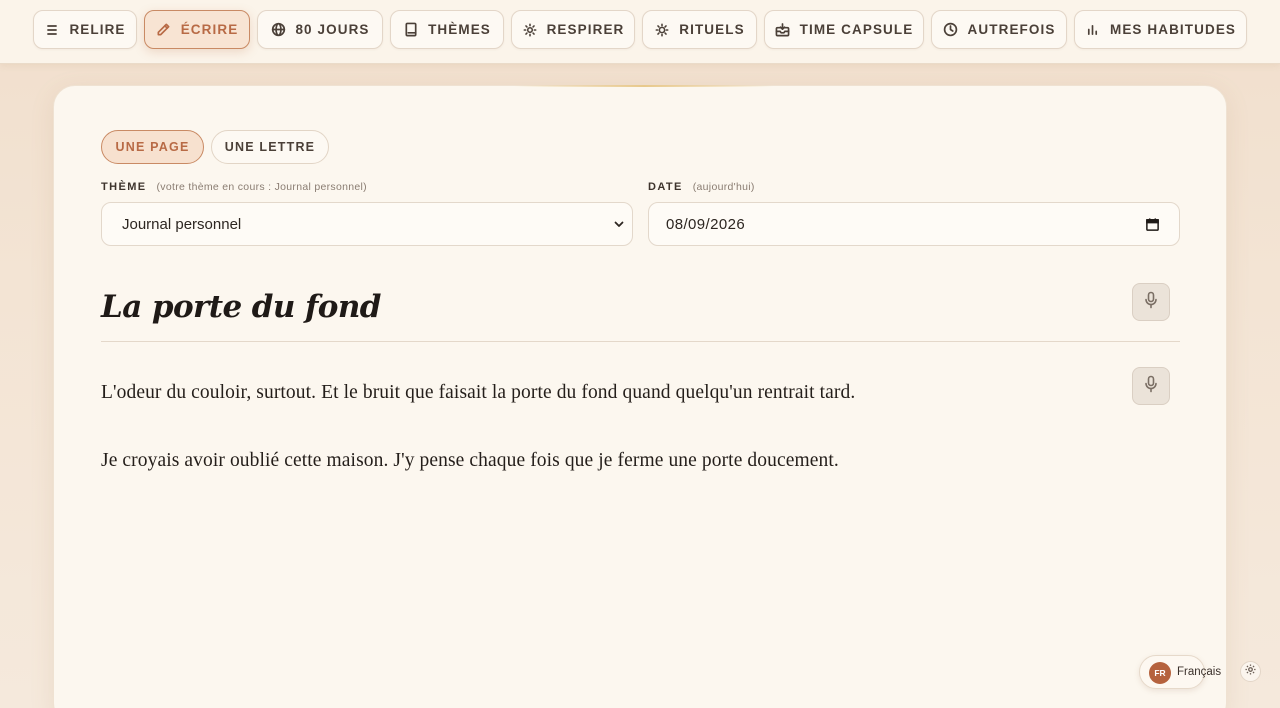  I want to click on title-dictation-button, so click(1151, 302).